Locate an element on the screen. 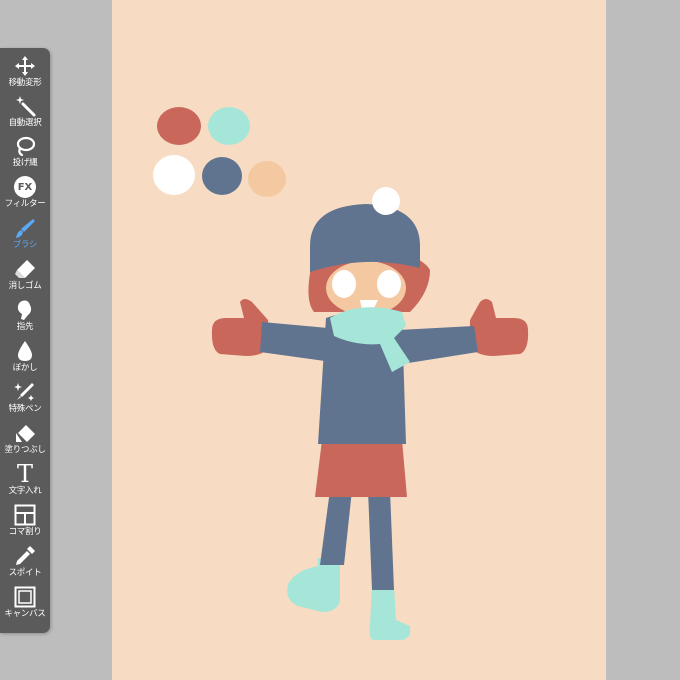 The width and height of the screenshot is (680, 680). tool-fill: 塗りつぶし is located at coordinates (25, 441).